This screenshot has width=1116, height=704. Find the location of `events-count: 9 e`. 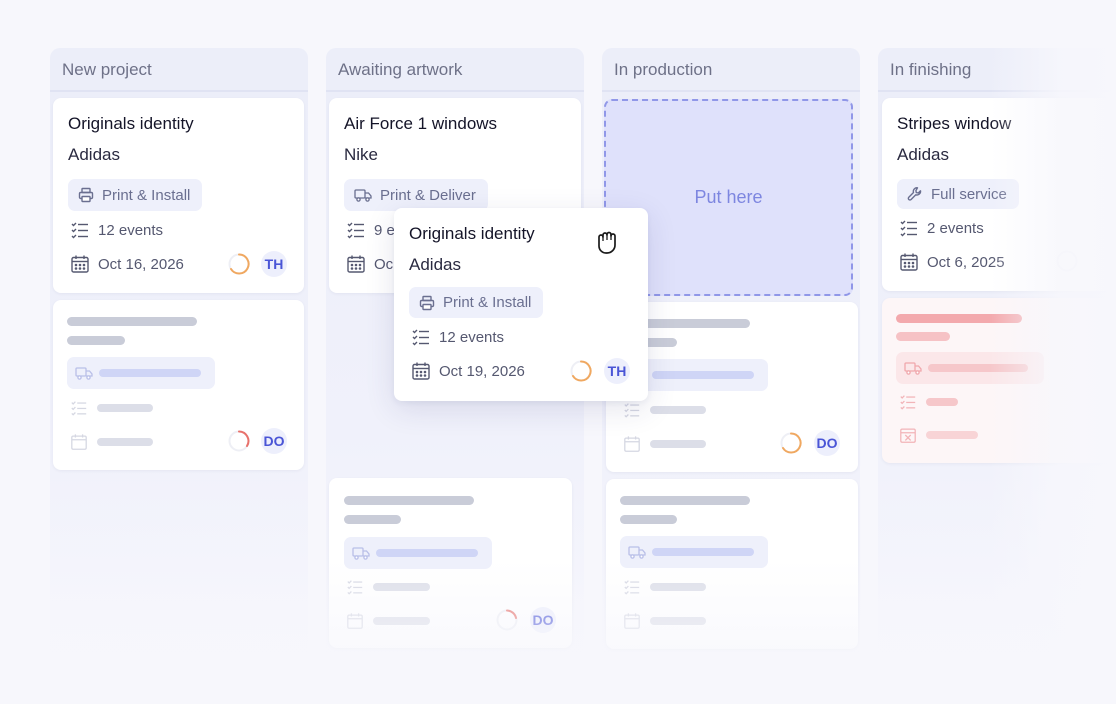

events-count: 9 e is located at coordinates (384, 230).